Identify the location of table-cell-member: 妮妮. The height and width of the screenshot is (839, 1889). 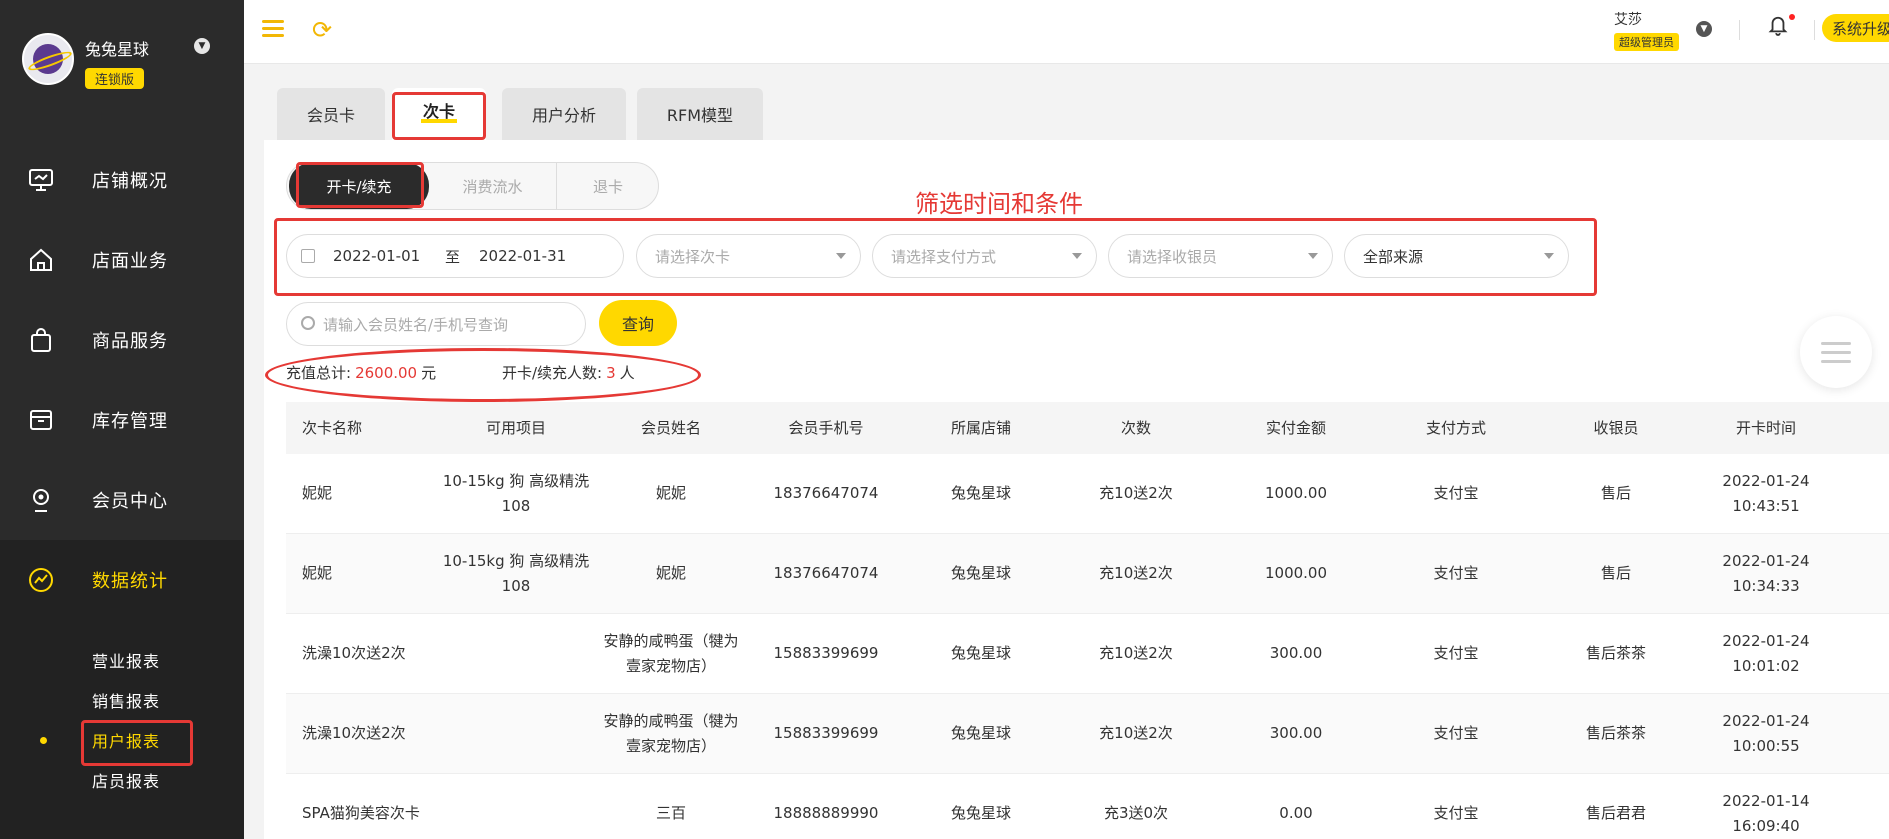
(670, 573).